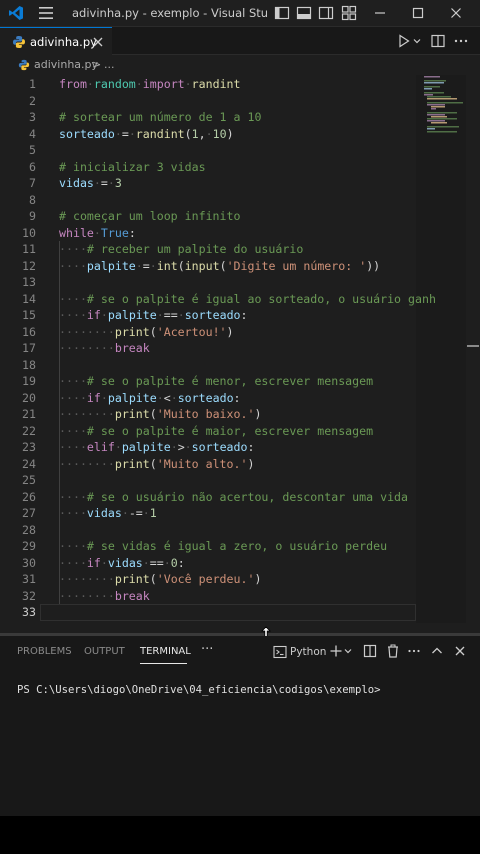 The height and width of the screenshot is (854, 480). Describe the element at coordinates (282, 13) in the screenshot. I see `toggle-primary-sidebar-icon` at that location.